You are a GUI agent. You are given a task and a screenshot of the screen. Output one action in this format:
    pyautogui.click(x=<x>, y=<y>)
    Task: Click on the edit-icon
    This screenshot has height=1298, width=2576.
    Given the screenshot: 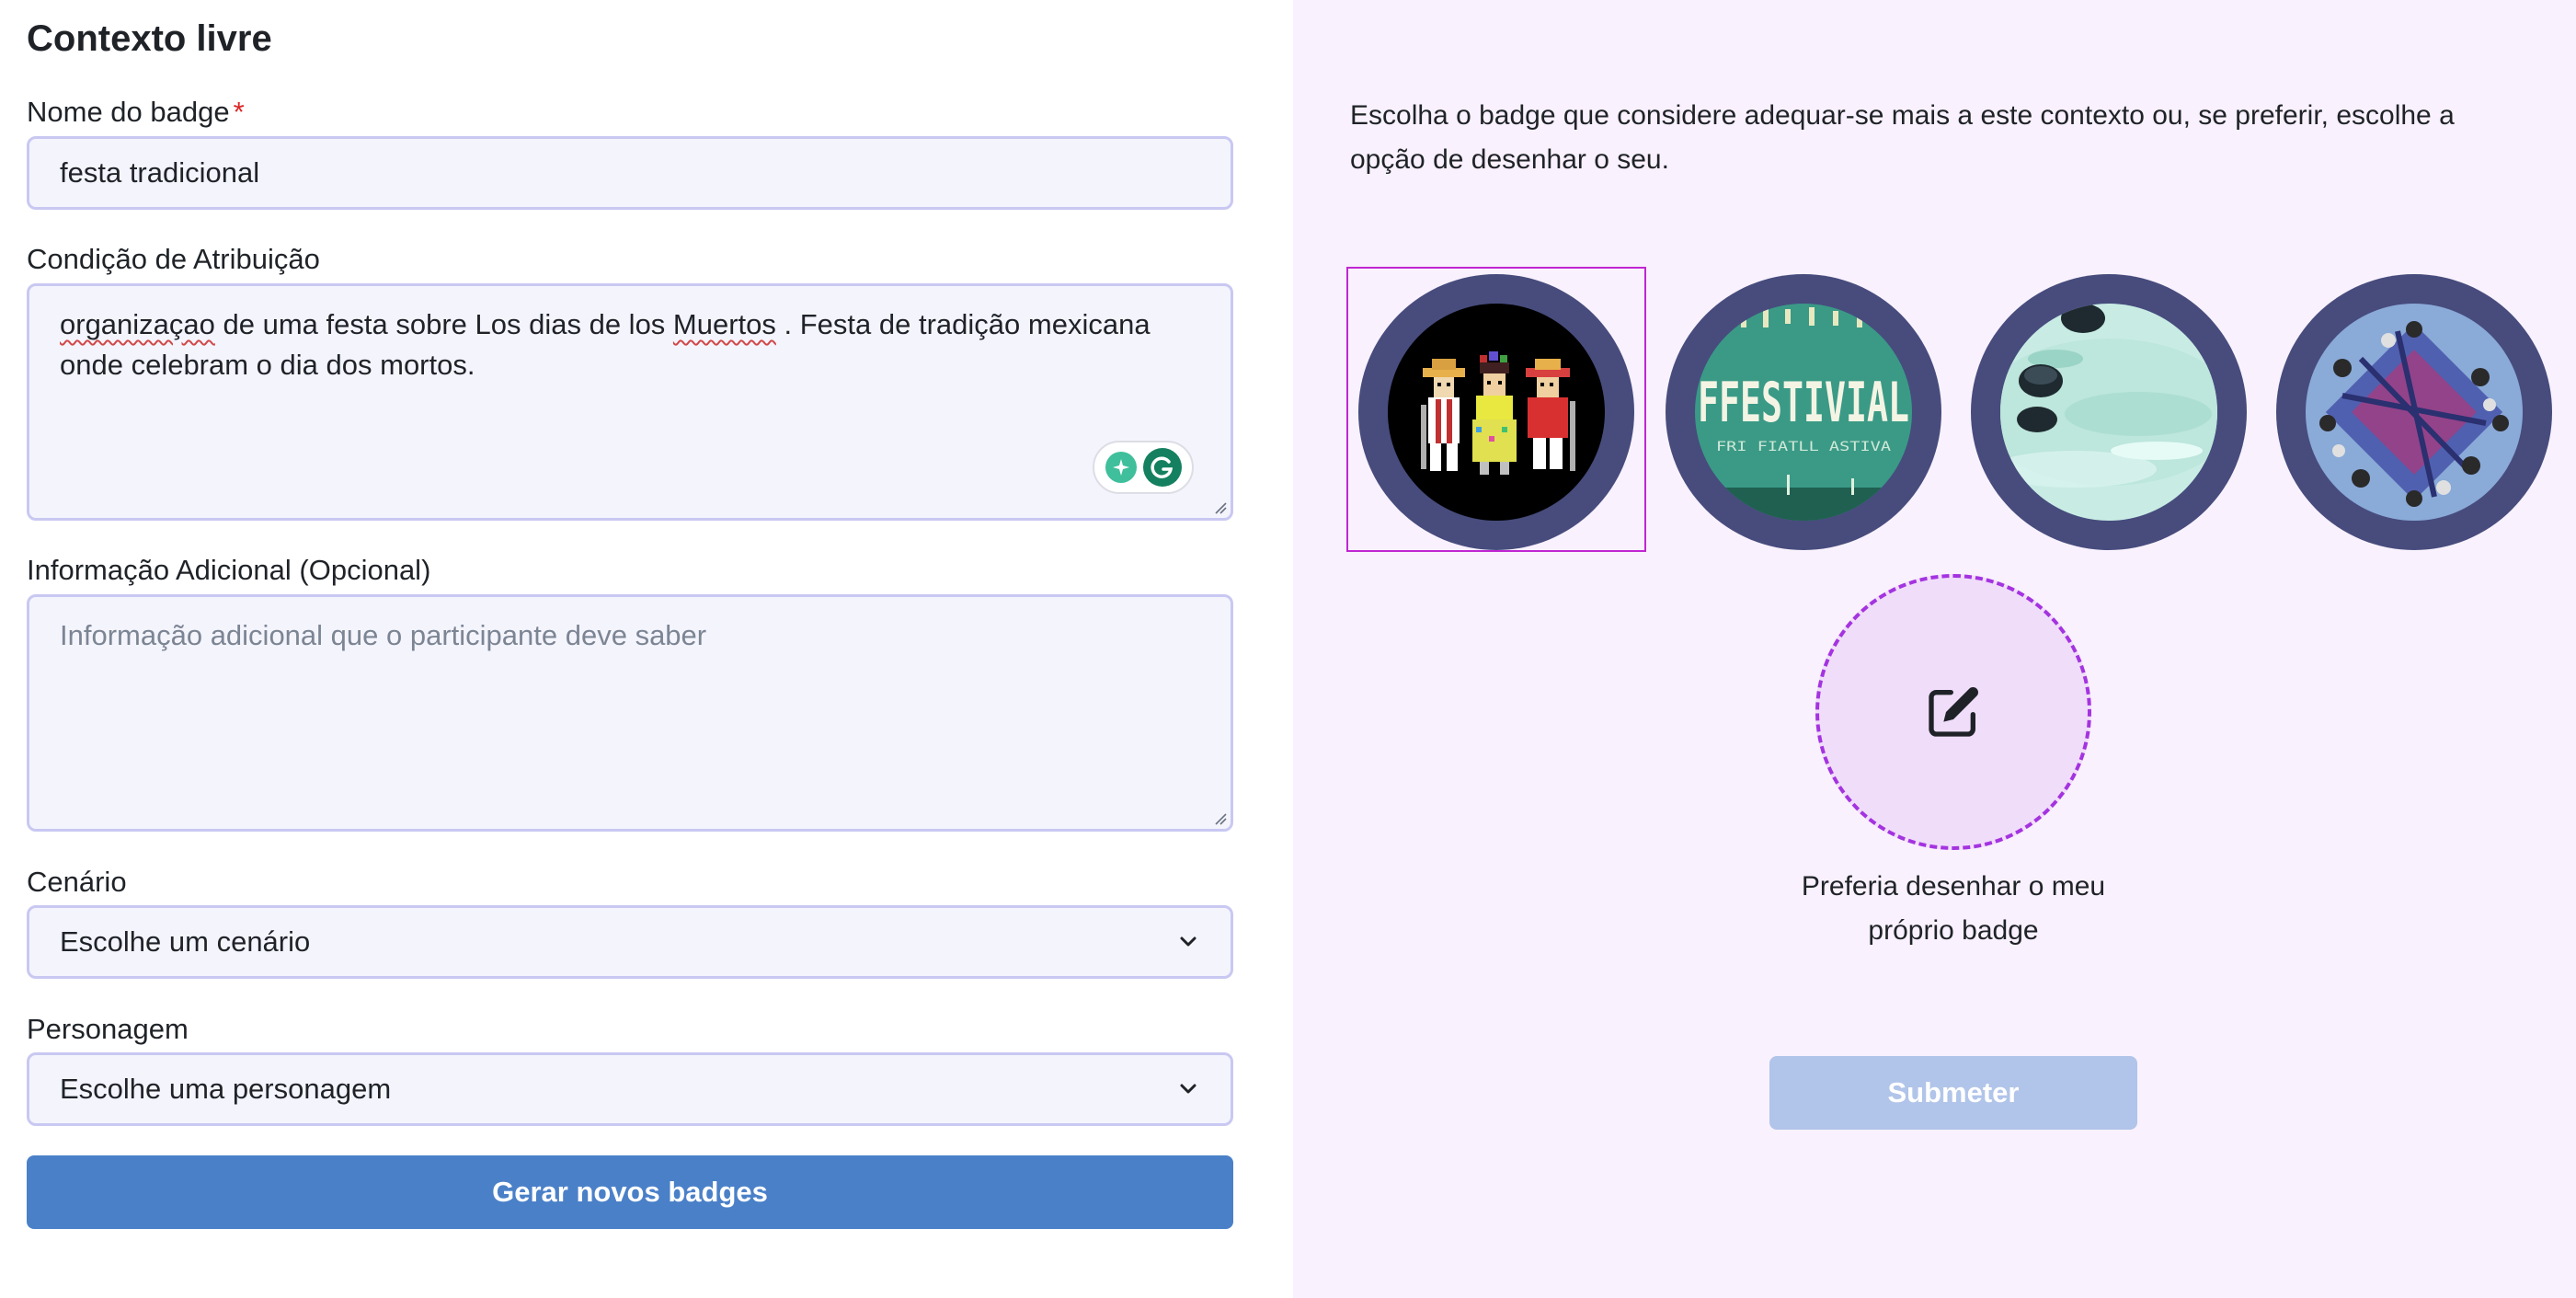 What is the action you would take?
    pyautogui.click(x=1954, y=712)
    